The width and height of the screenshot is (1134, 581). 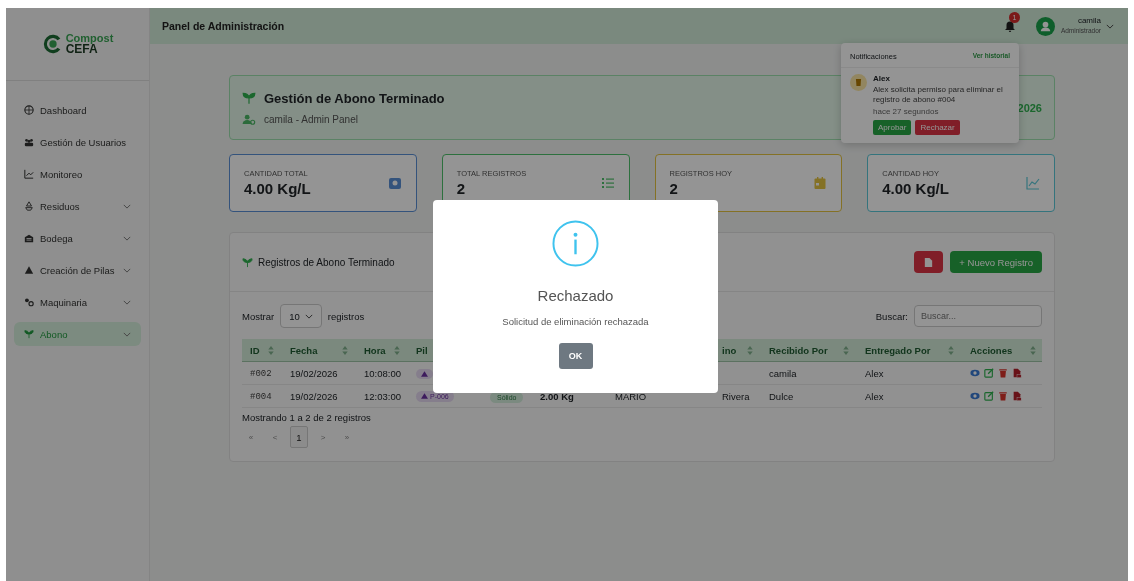 I want to click on approve-button: Aprobar, so click(x=892, y=127).